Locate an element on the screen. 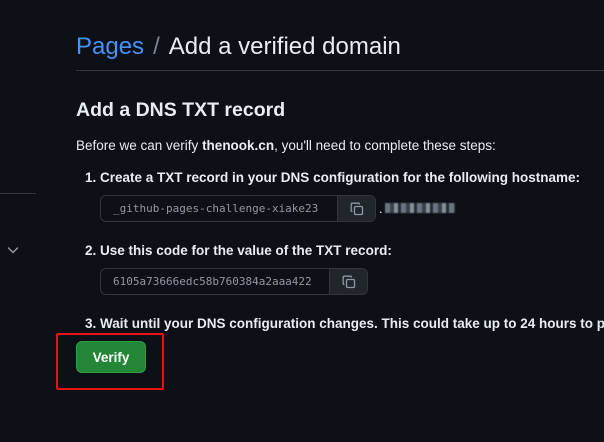 The image size is (604, 442). chevron-down-icon is located at coordinates (13, 250).